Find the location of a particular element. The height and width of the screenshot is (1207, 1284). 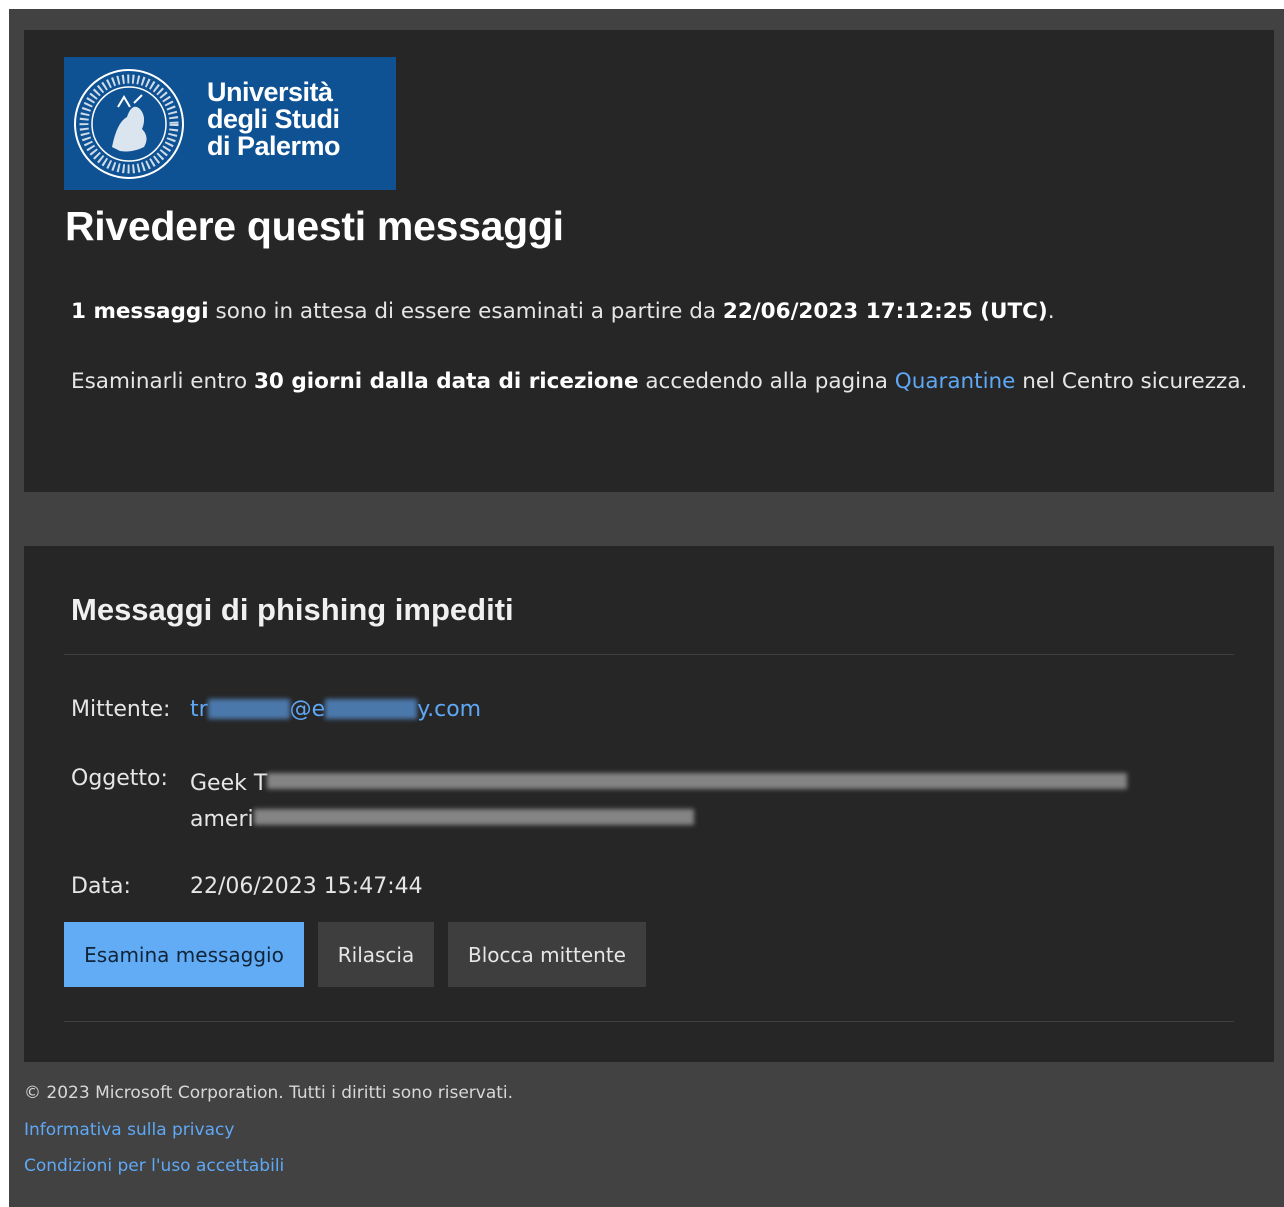

sender-prefix: tr is located at coordinates (199, 709).